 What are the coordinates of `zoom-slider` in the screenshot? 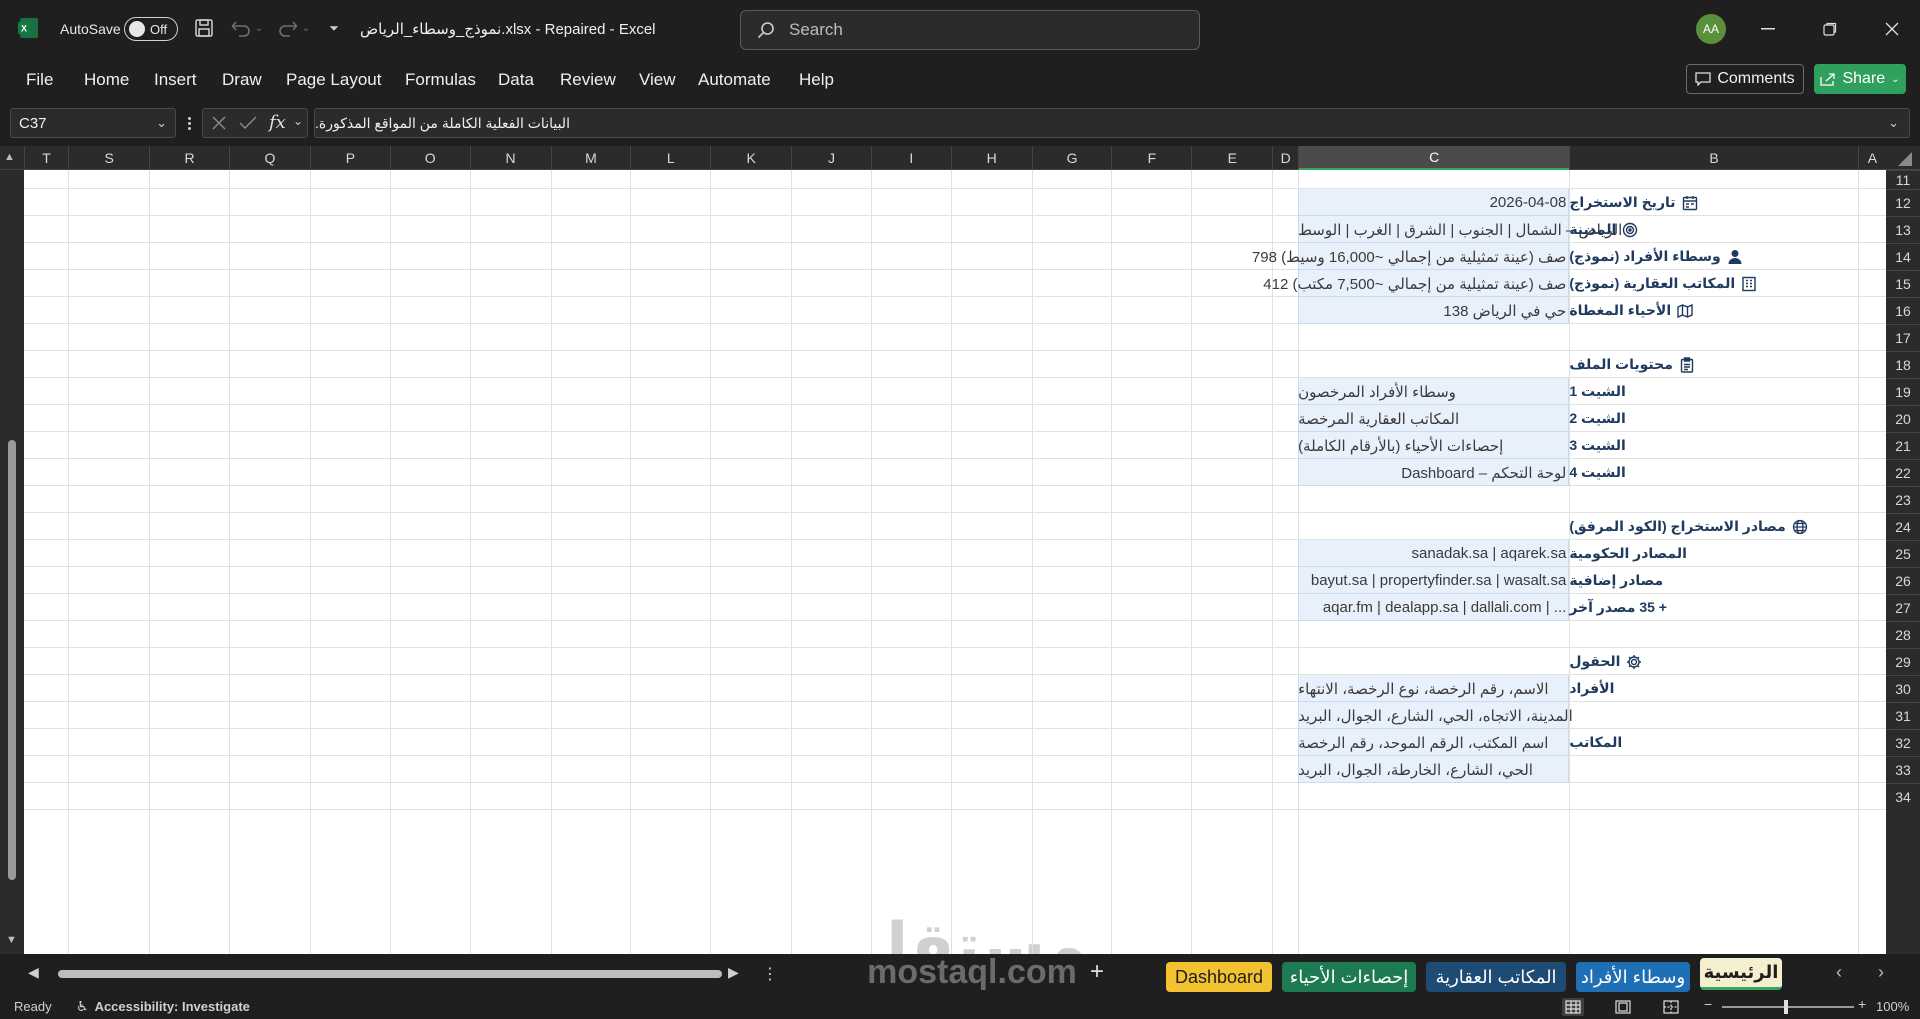 It's located at (1788, 1007).